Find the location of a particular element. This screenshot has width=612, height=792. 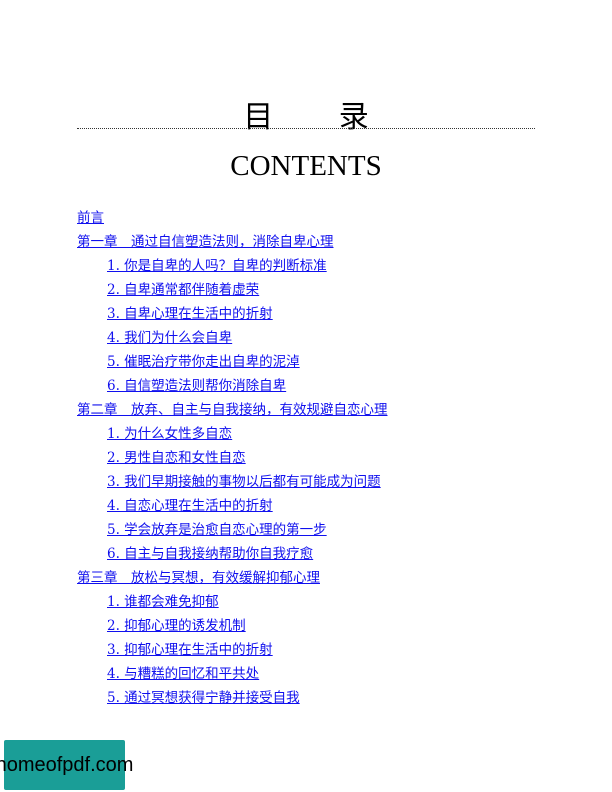

toc-item-chapter-1: 第一章 通过自信塑造法则，消除自卑心理 is located at coordinates (327, 242).